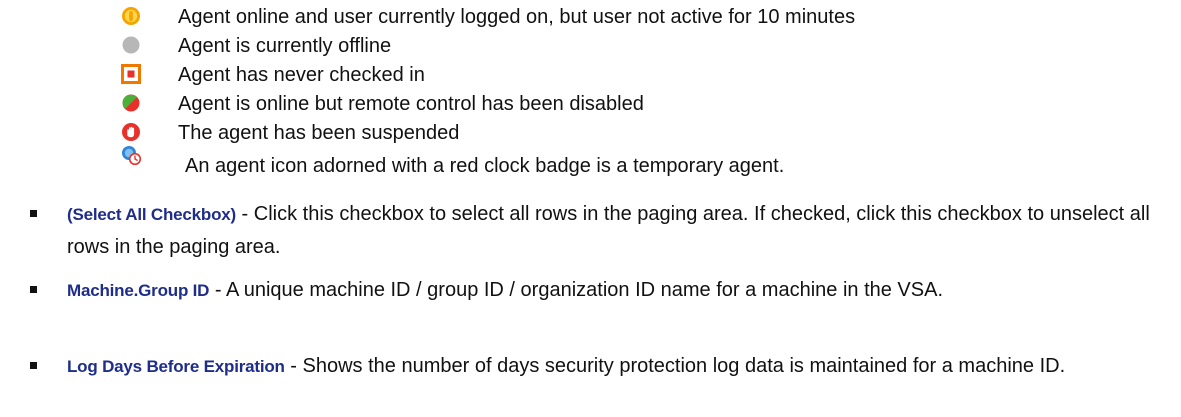 The height and width of the screenshot is (417, 1181). Describe the element at coordinates (590, 47) in the screenshot. I see `status-row-offline: Agent is currently offline` at that location.